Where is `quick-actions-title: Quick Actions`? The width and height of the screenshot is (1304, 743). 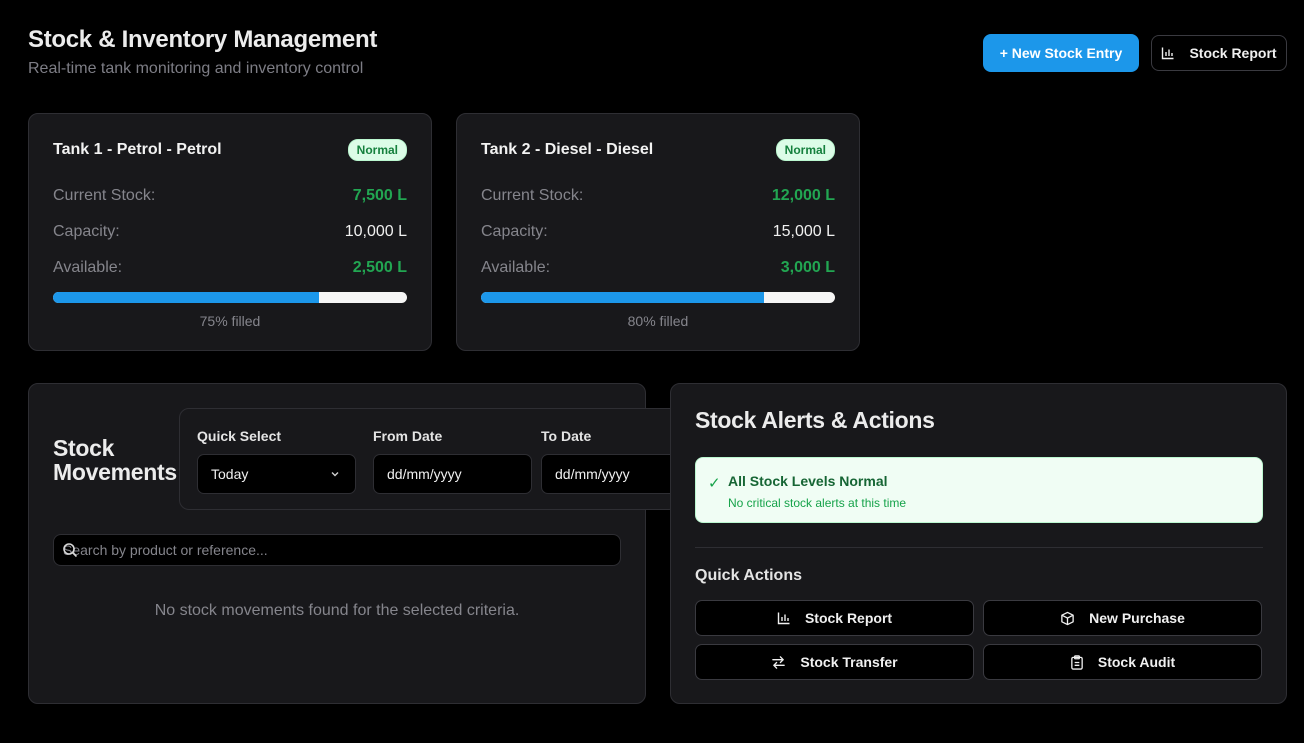 quick-actions-title: Quick Actions is located at coordinates (748, 575).